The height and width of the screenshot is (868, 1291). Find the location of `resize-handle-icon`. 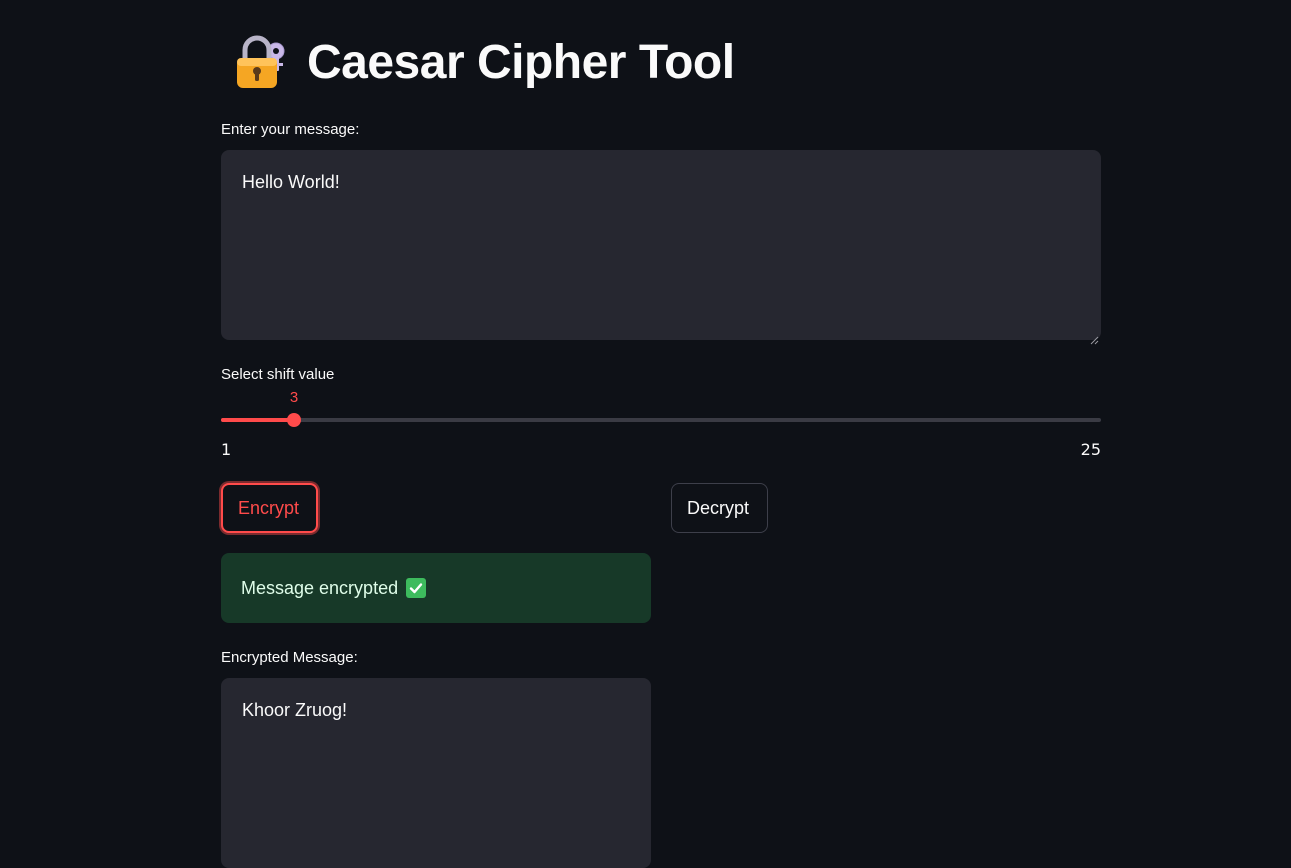

resize-handle-icon is located at coordinates (1094, 337).